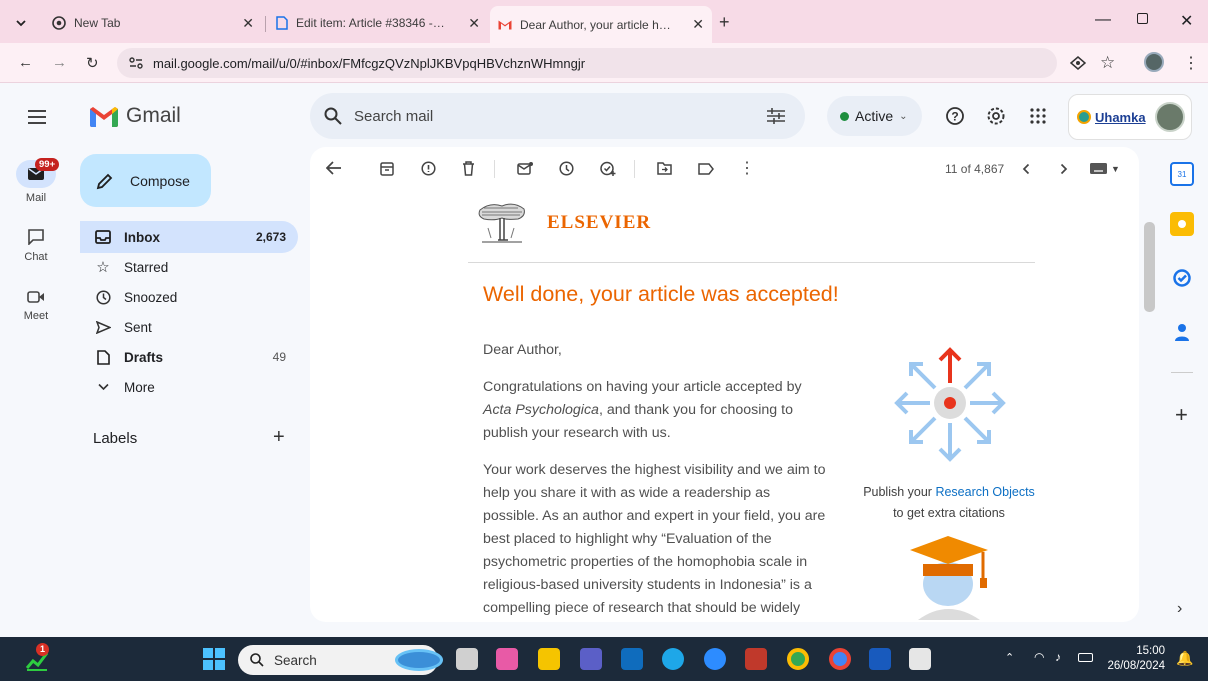  What do you see at coordinates (591, 659) in the screenshot?
I see `teams-icon` at bounding box center [591, 659].